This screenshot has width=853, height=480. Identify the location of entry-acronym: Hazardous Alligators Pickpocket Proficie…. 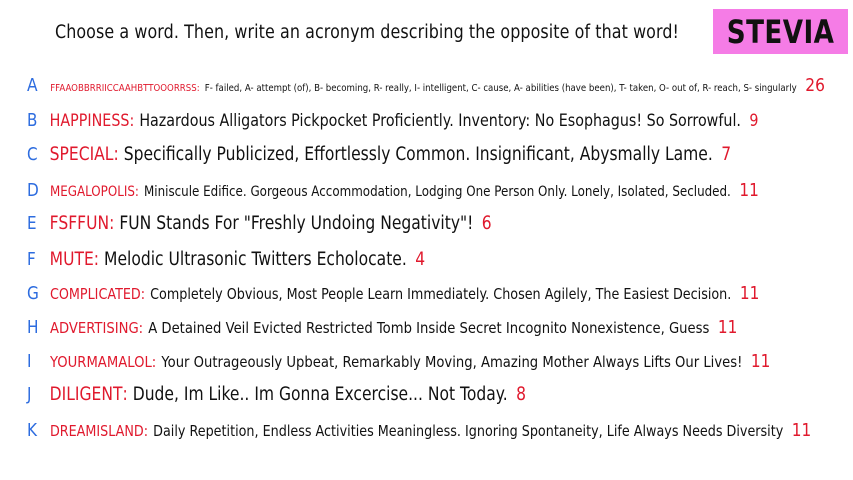
(440, 121).